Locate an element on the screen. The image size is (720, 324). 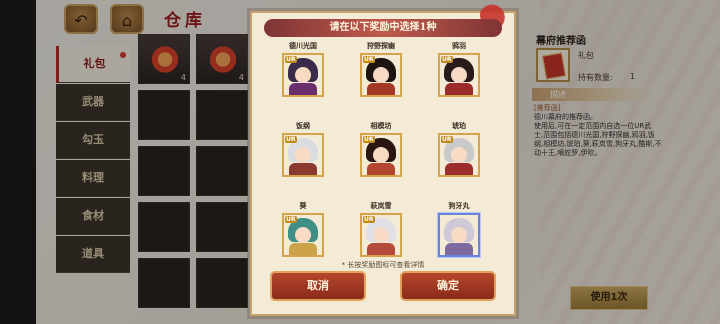
character-option: 饭纲 UR is located at coordinates (303, 161).